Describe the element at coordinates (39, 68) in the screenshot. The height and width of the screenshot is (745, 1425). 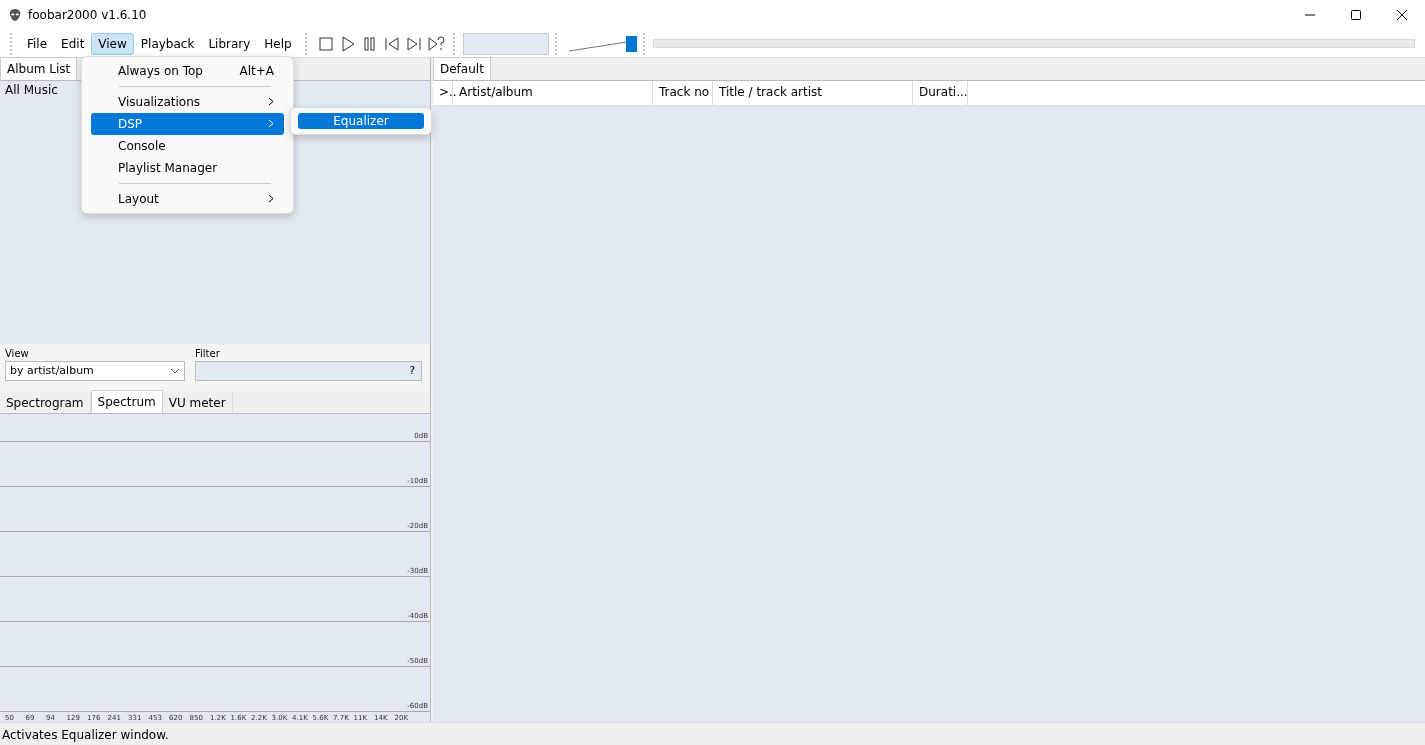
I see `tab: Album List` at that location.